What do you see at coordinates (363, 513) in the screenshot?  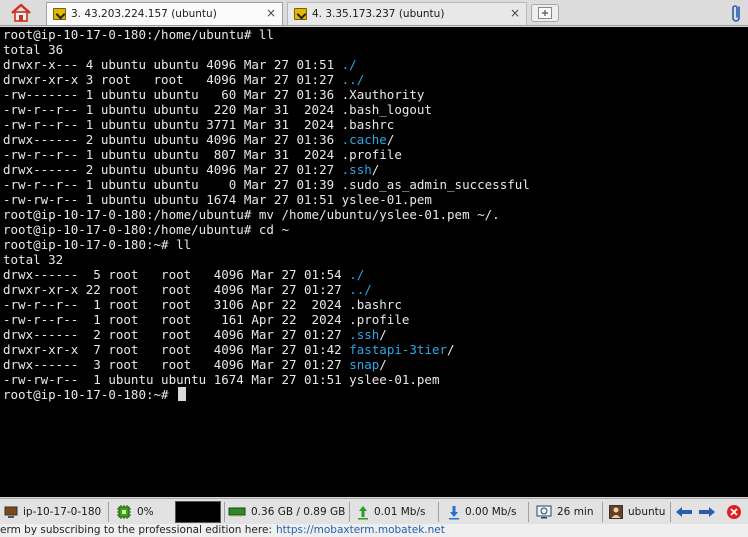 I see `upload-arrow-icon` at bounding box center [363, 513].